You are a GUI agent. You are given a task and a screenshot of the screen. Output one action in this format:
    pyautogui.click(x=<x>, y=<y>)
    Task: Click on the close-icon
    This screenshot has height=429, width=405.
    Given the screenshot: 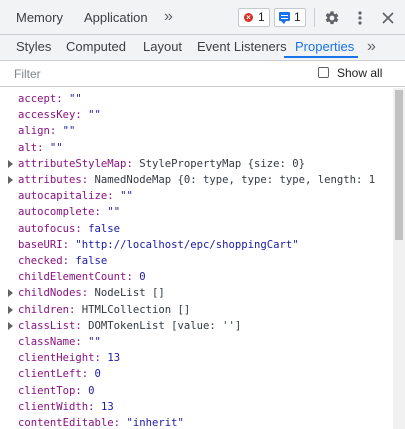 What is the action you would take?
    pyautogui.click(x=388, y=18)
    